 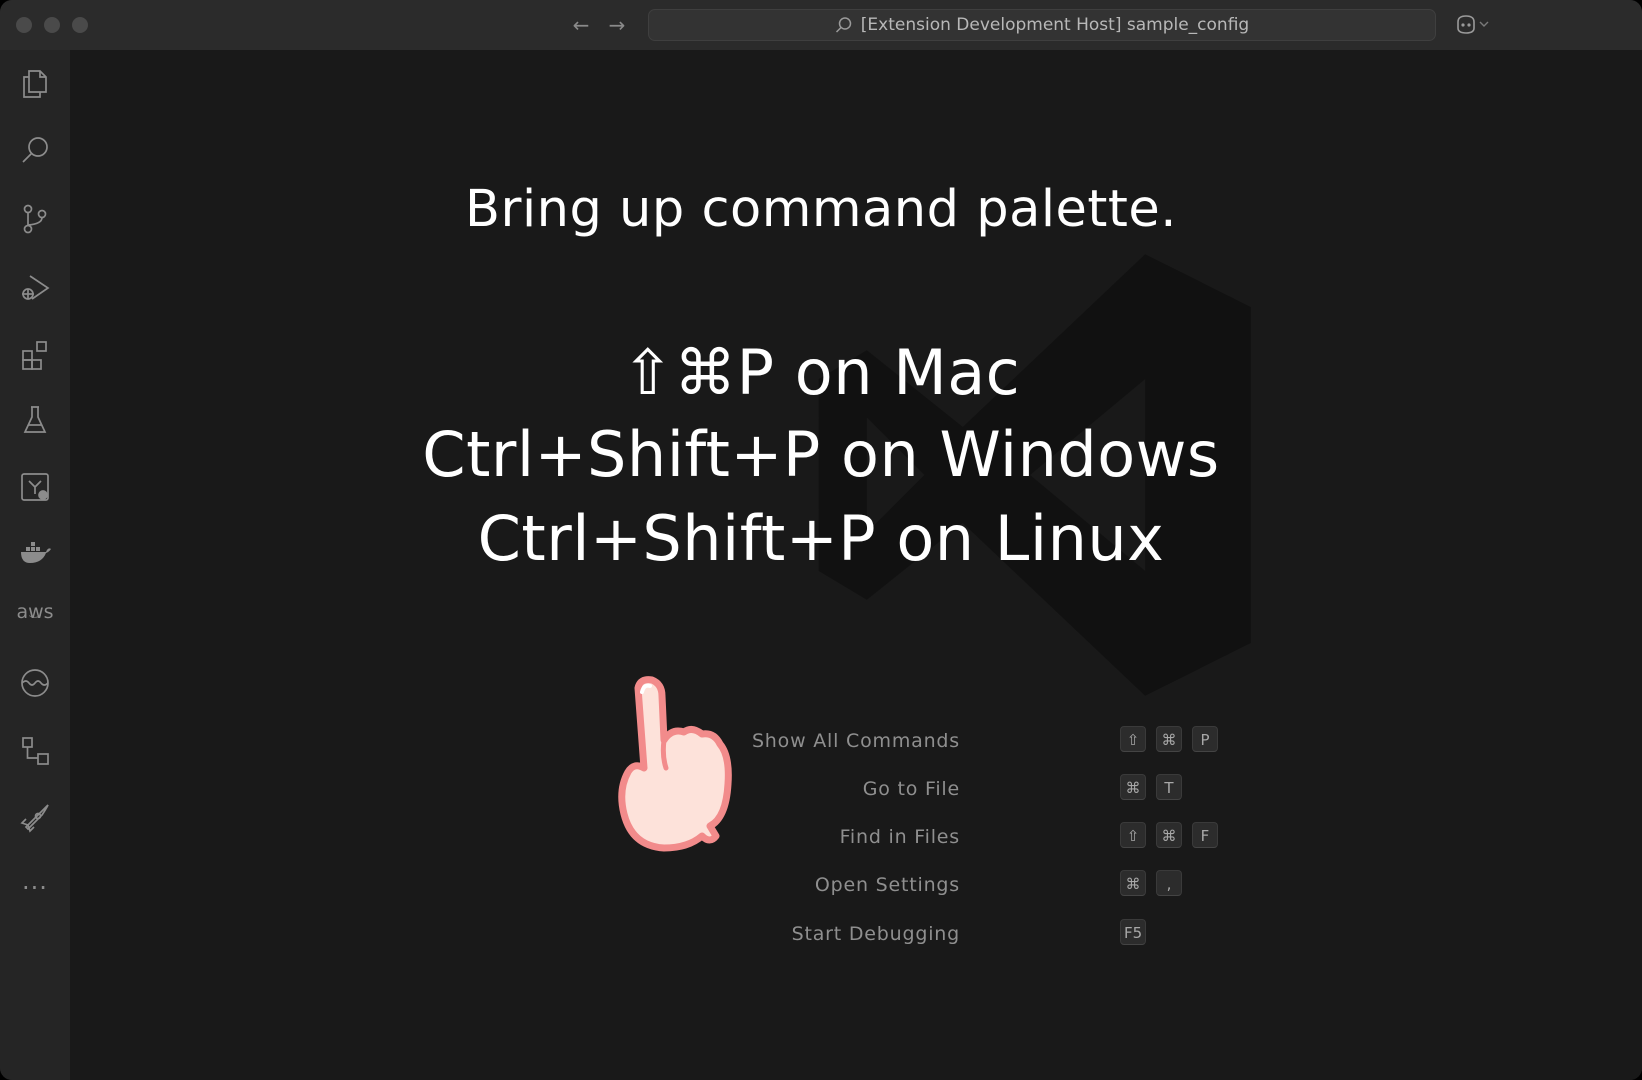 What do you see at coordinates (899, 837) in the screenshot?
I see `shortcut-label: Find in Files` at bounding box center [899, 837].